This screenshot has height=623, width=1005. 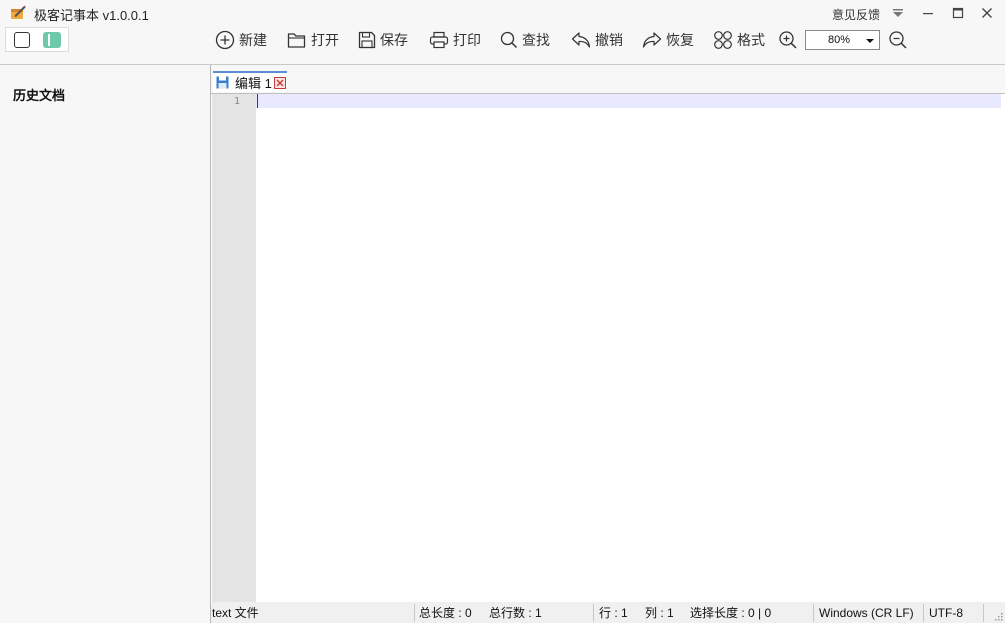 I want to click on layout-split-icon, so click(x=52, y=40).